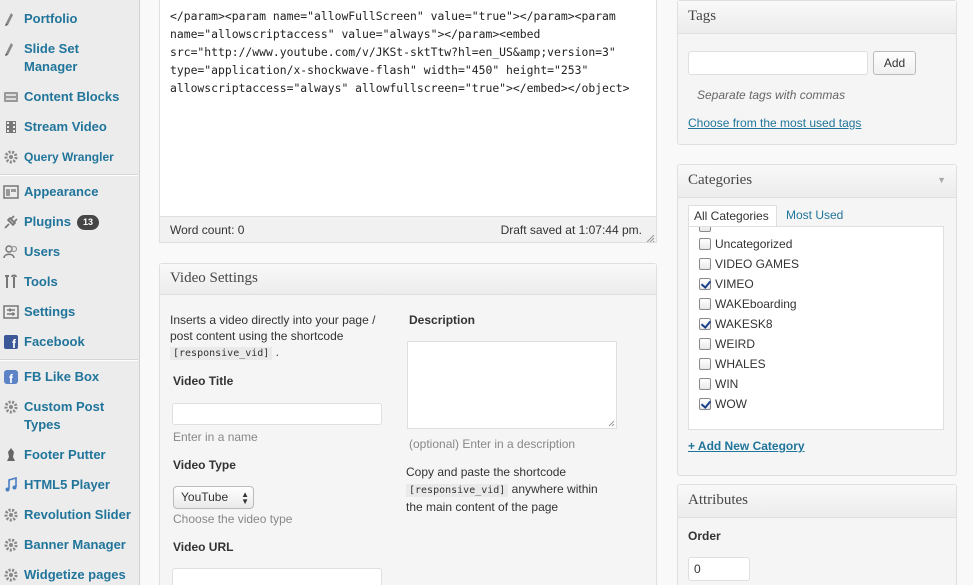  What do you see at coordinates (69, 127) in the screenshot?
I see `menu-item-stream-video: Stream Video` at bounding box center [69, 127].